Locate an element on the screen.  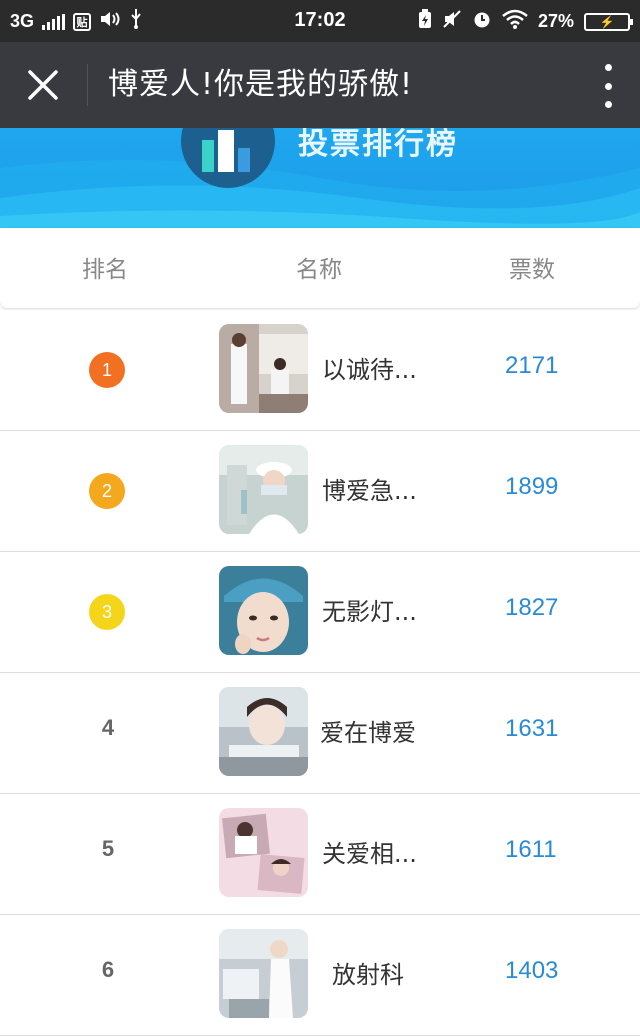
wifi-icon is located at coordinates (515, 21).